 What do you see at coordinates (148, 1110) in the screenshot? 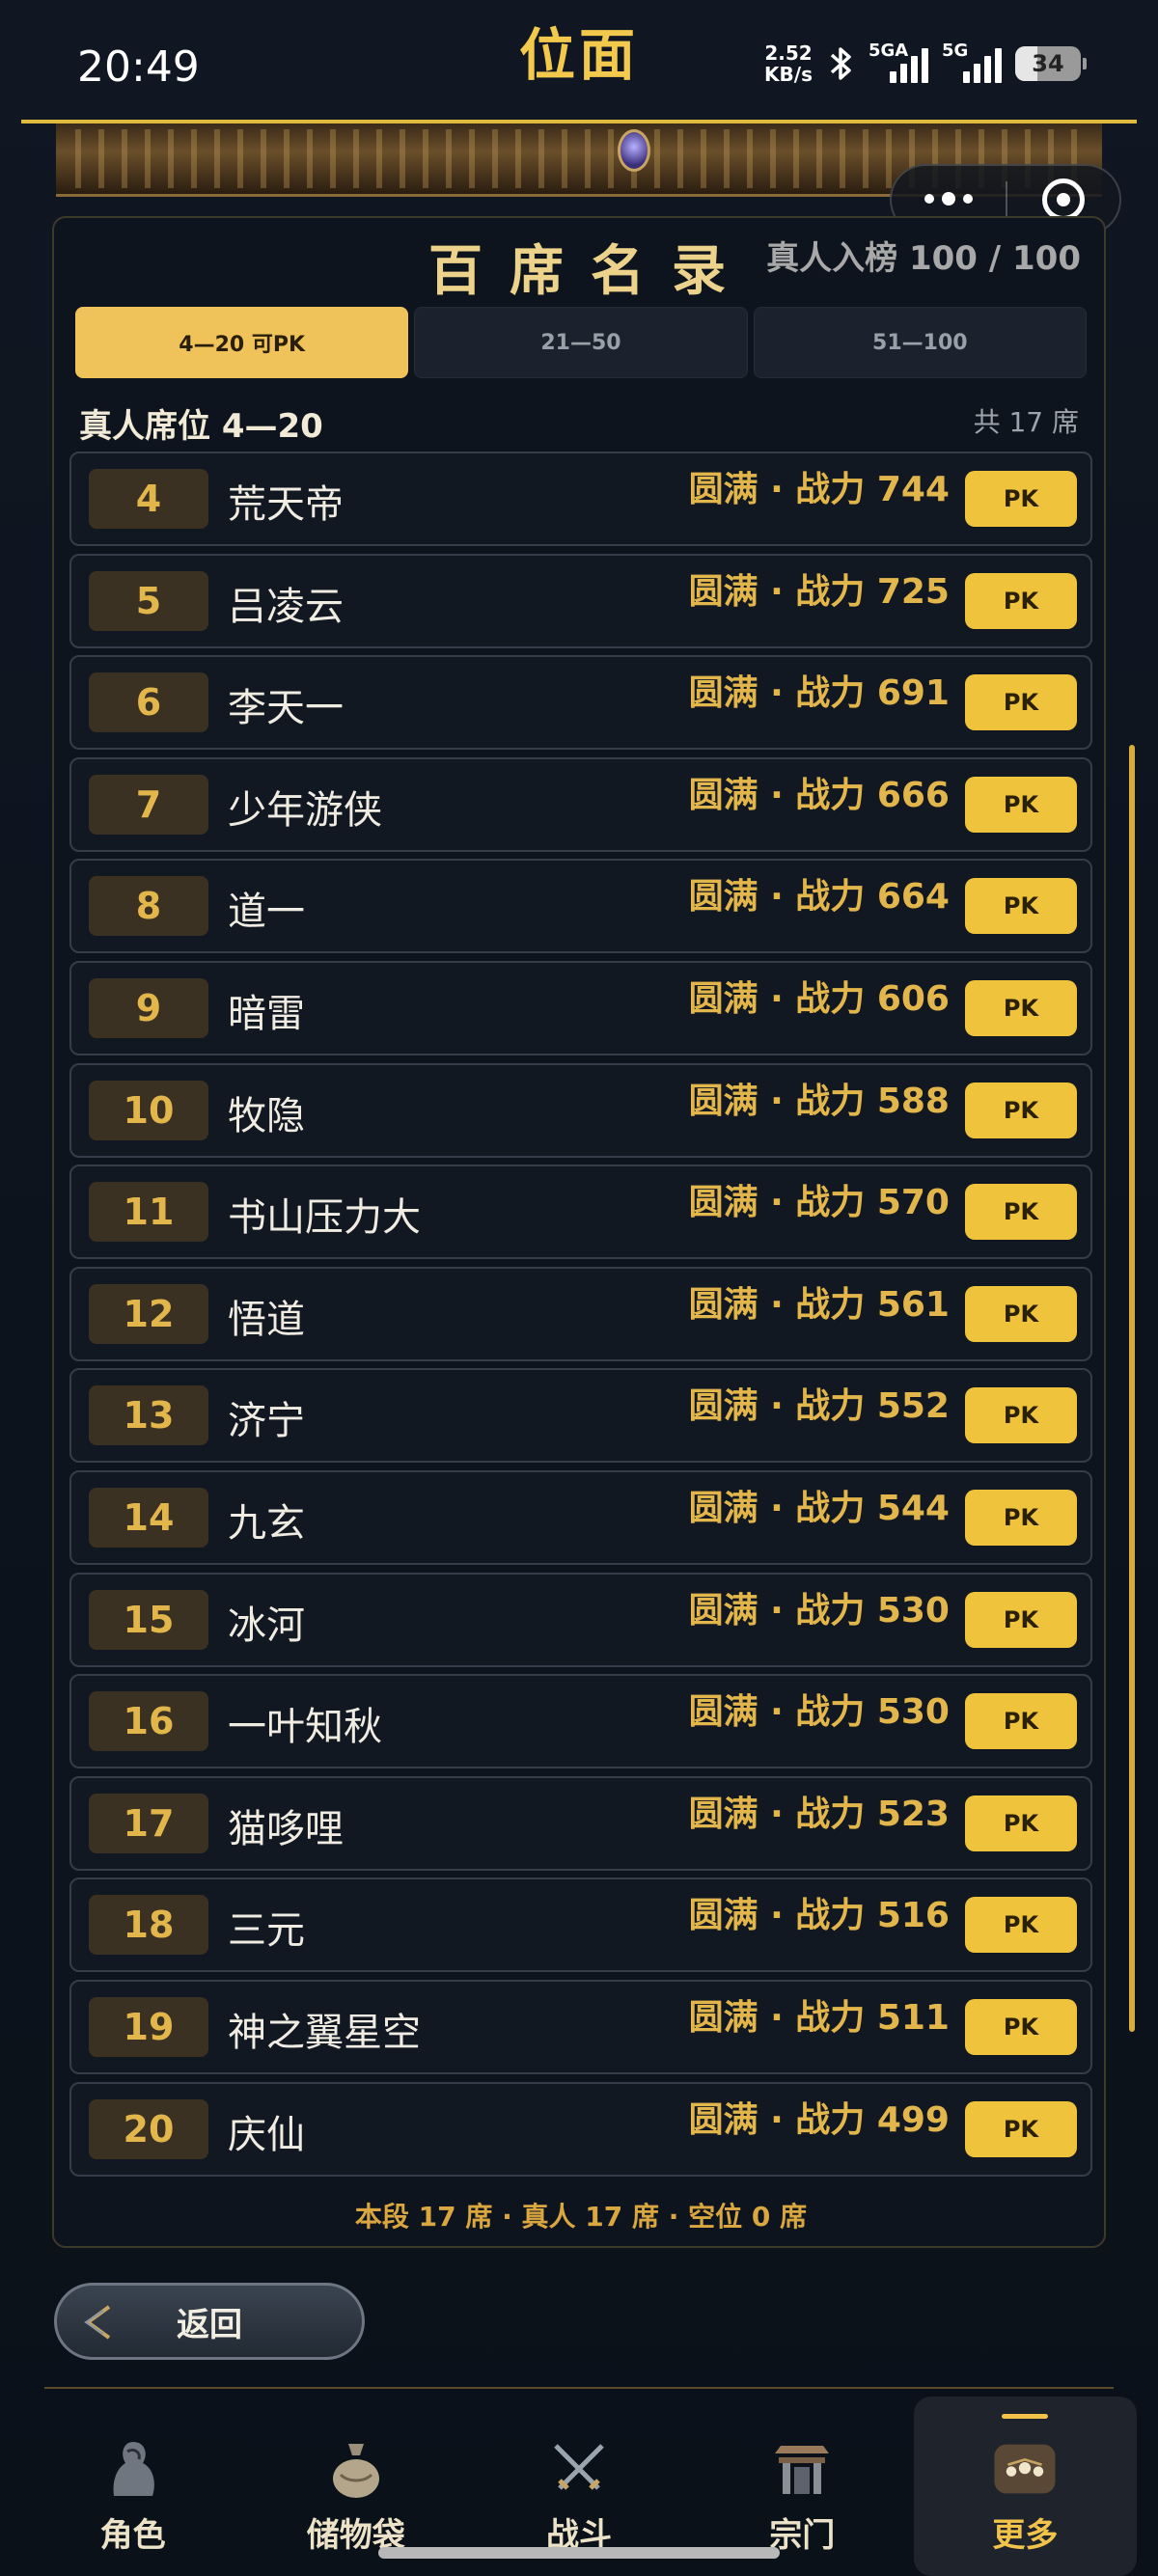
I see `rank-badge: 10` at bounding box center [148, 1110].